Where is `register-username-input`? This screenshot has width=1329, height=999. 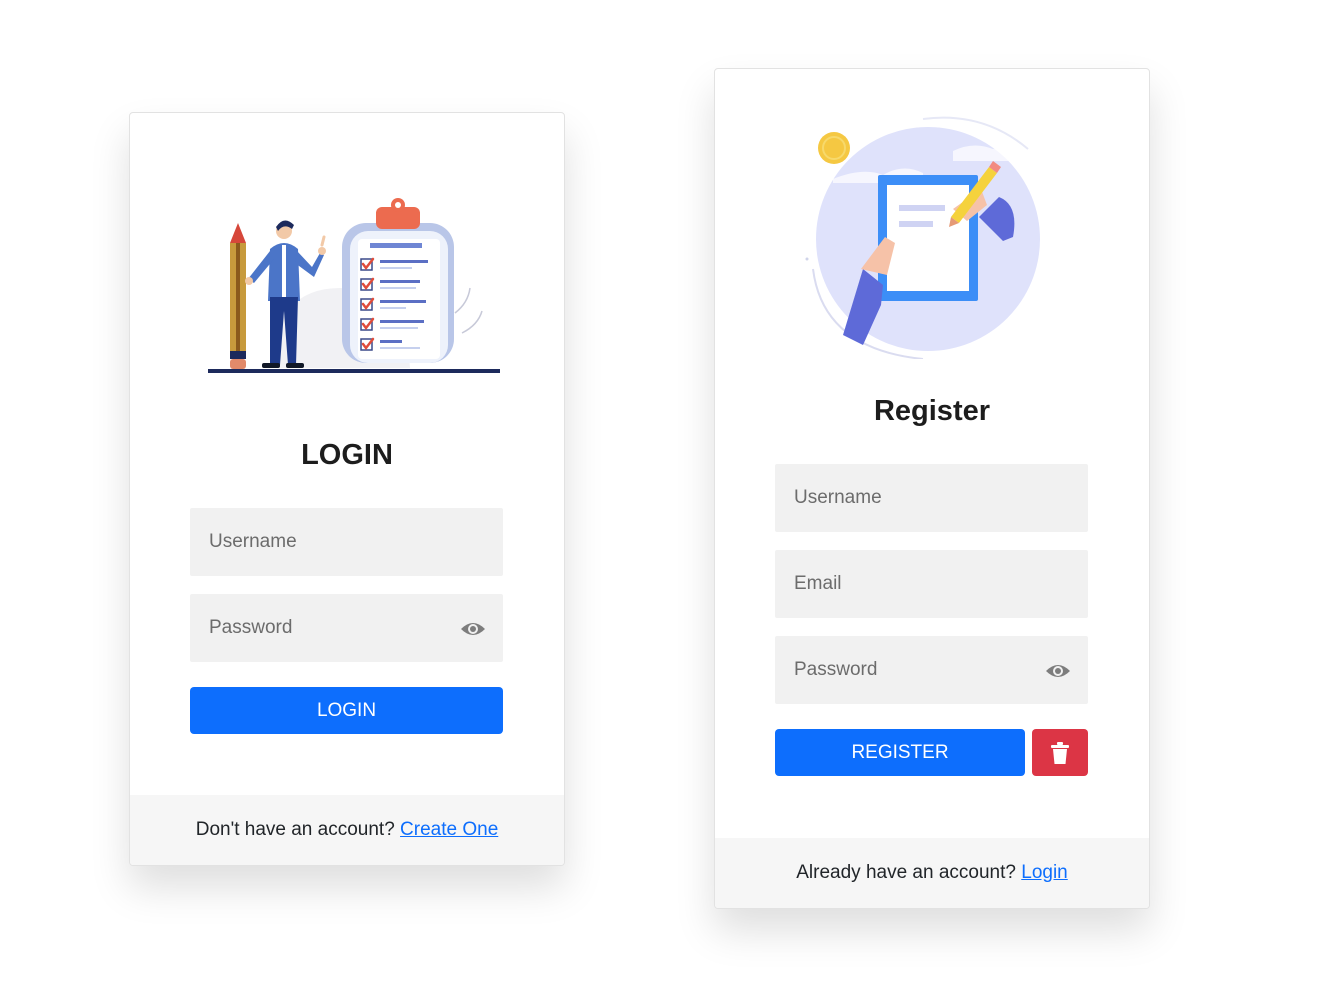 register-username-input is located at coordinates (931, 498).